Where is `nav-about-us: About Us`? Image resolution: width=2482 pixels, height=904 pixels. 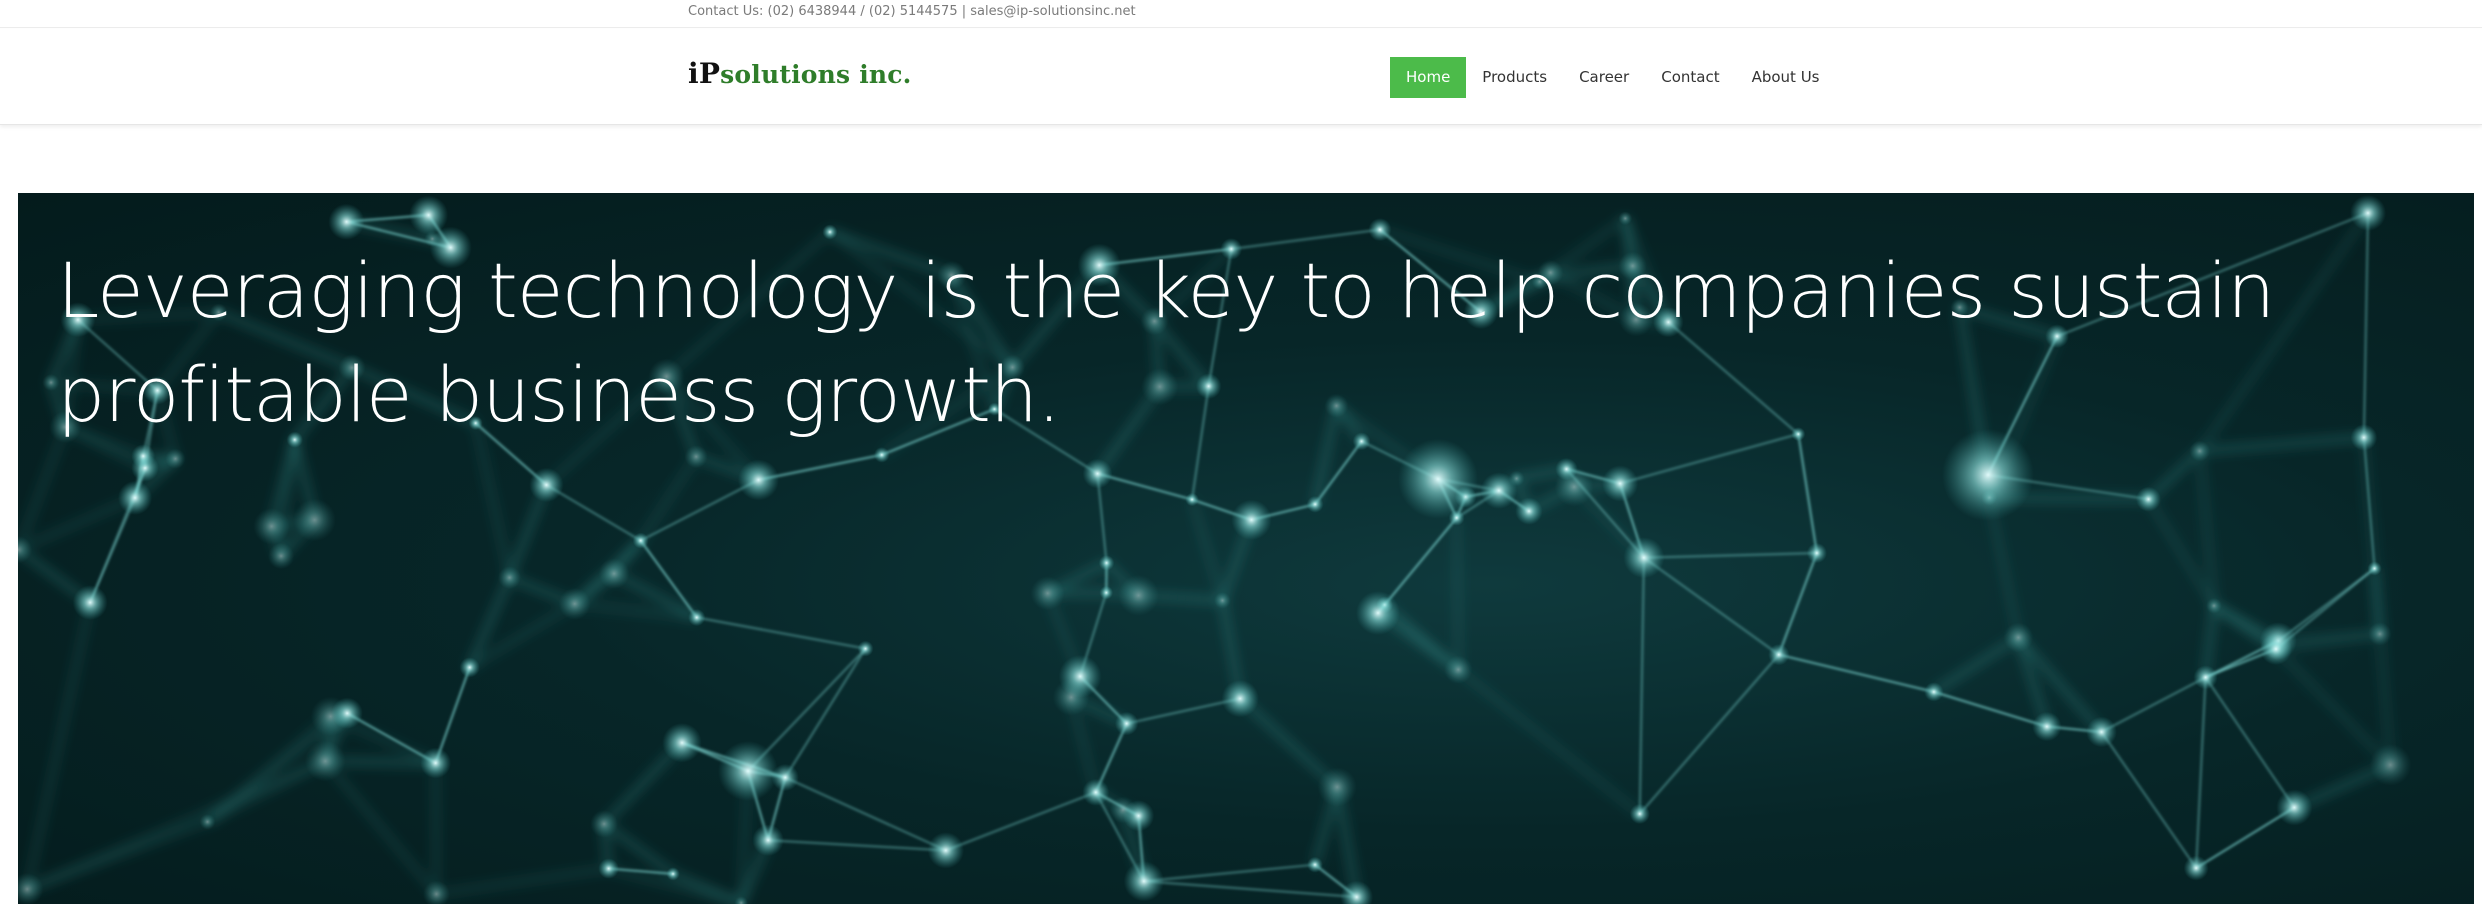 nav-about-us: About Us is located at coordinates (1786, 77).